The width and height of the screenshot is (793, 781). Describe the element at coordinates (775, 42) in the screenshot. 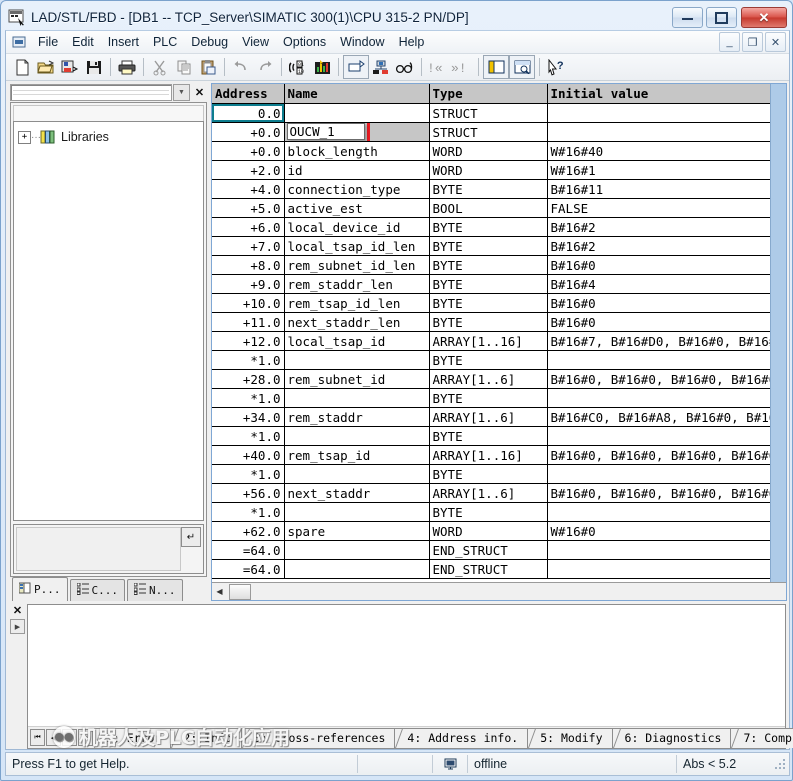

I see `mdi-close-button: ✕` at that location.